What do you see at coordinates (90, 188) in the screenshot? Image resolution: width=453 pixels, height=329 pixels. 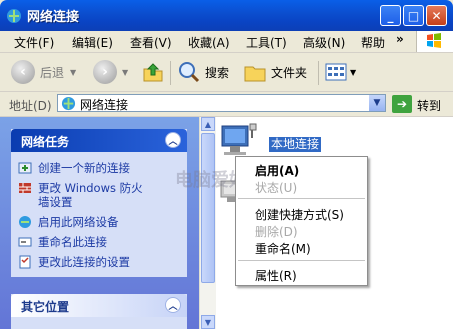 I see `task-label-line1: 更改 Windows 防火` at bounding box center [90, 188].